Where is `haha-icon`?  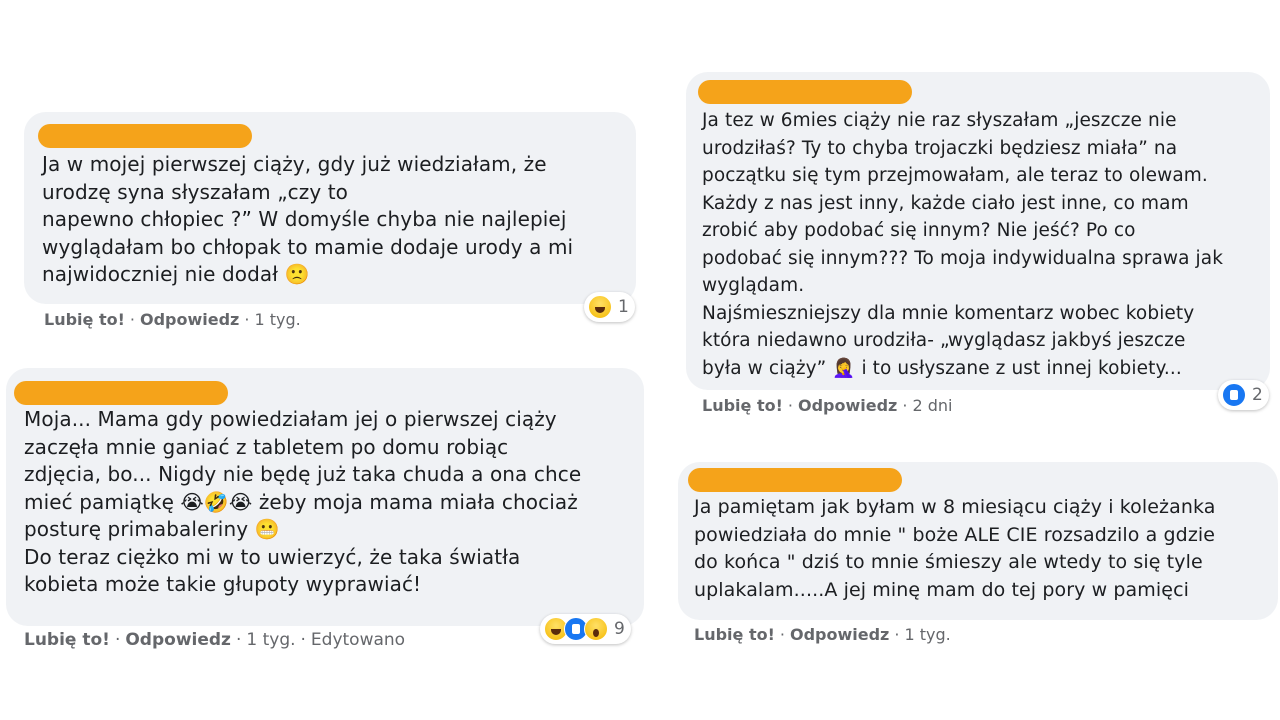
haha-icon is located at coordinates (600, 307).